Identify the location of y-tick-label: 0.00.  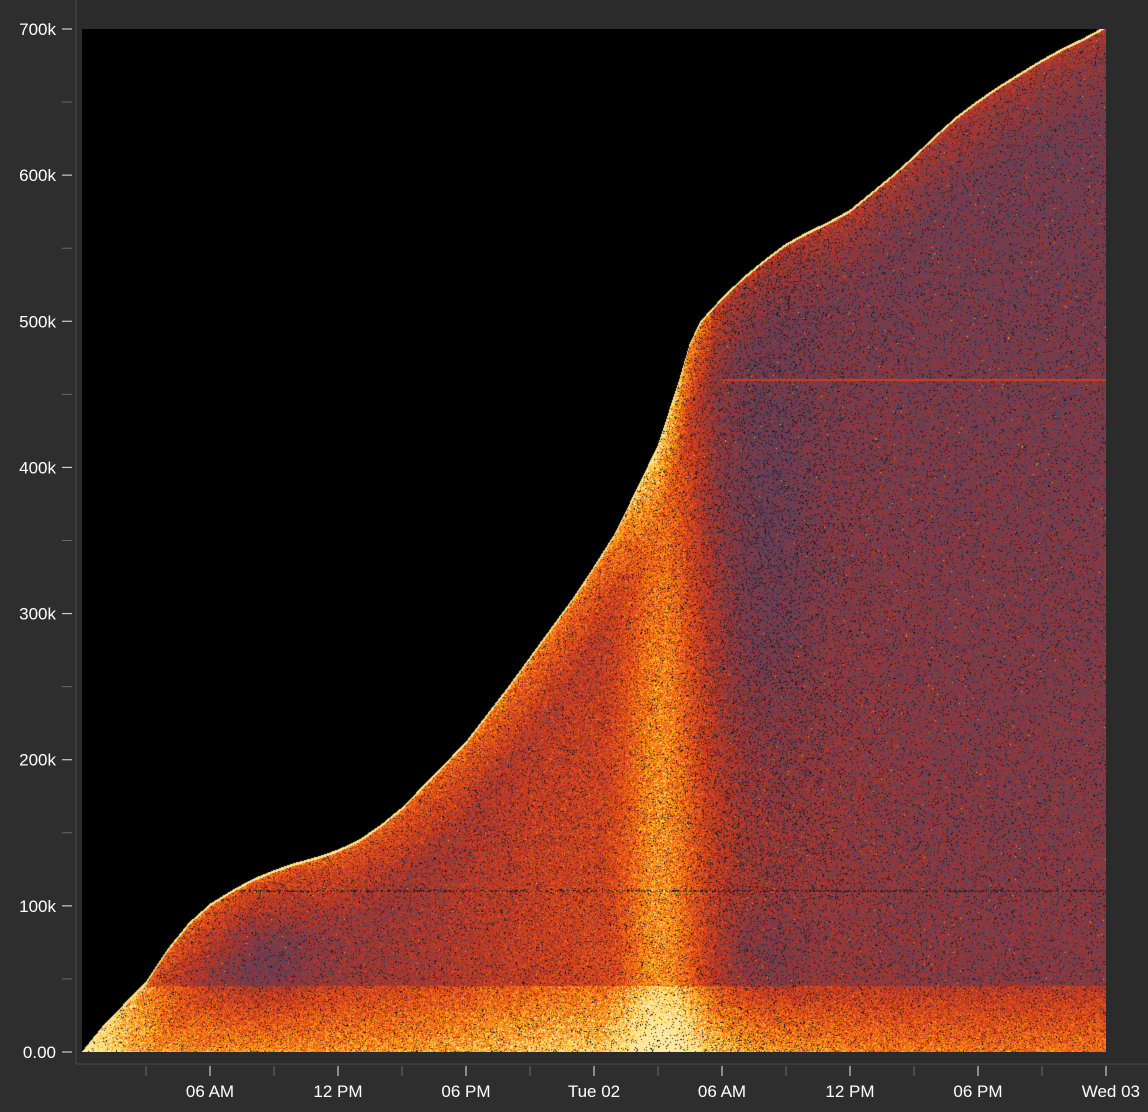
(39, 1052).